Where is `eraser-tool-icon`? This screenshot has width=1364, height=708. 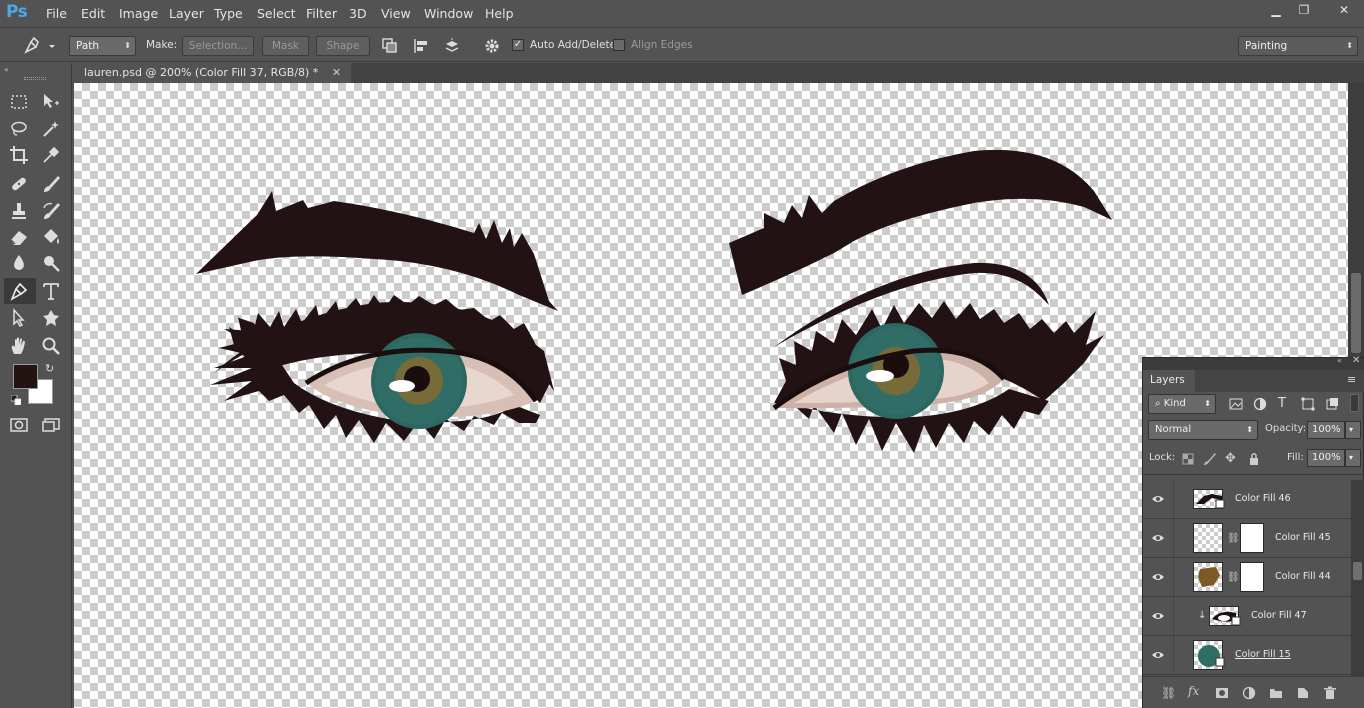 eraser-tool-icon is located at coordinates (19, 237).